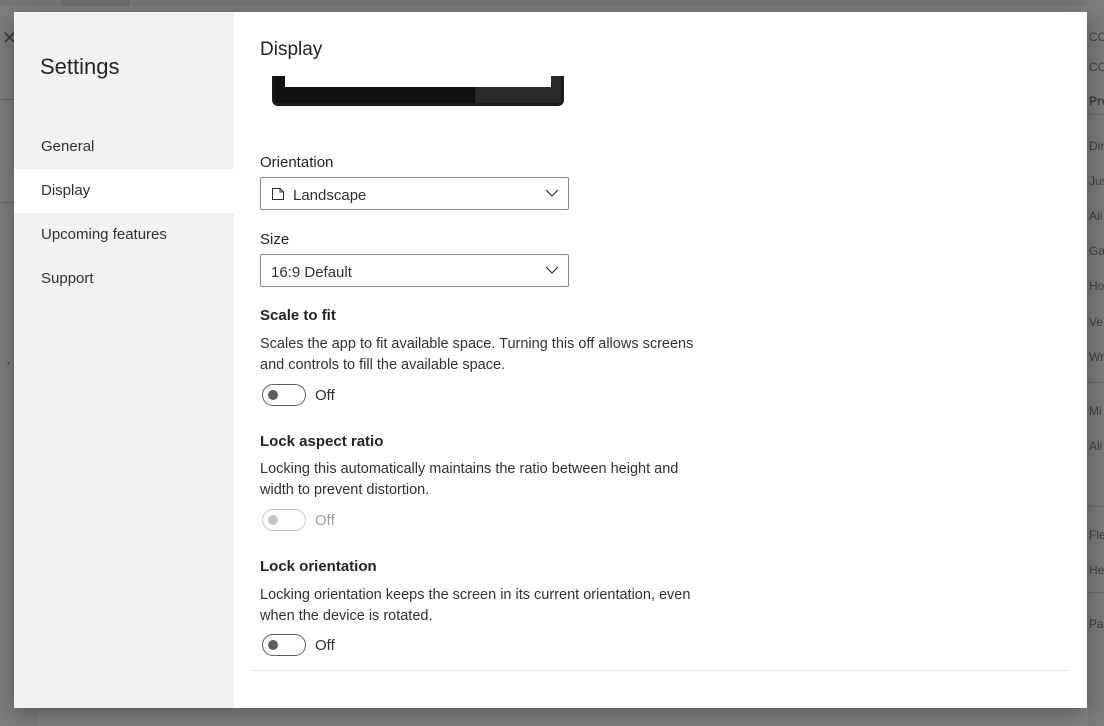 The image size is (1104, 726). What do you see at coordinates (80, 67) in the screenshot?
I see `settings-title: Settings` at bounding box center [80, 67].